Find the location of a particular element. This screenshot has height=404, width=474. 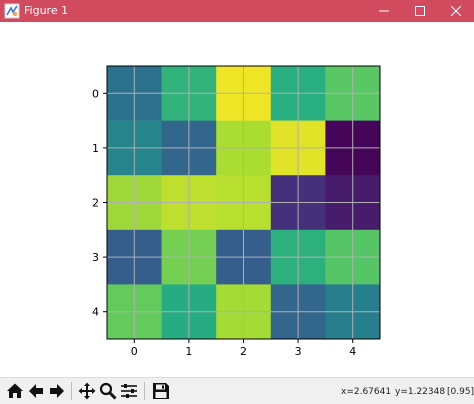

close-icon is located at coordinates (456, 11).